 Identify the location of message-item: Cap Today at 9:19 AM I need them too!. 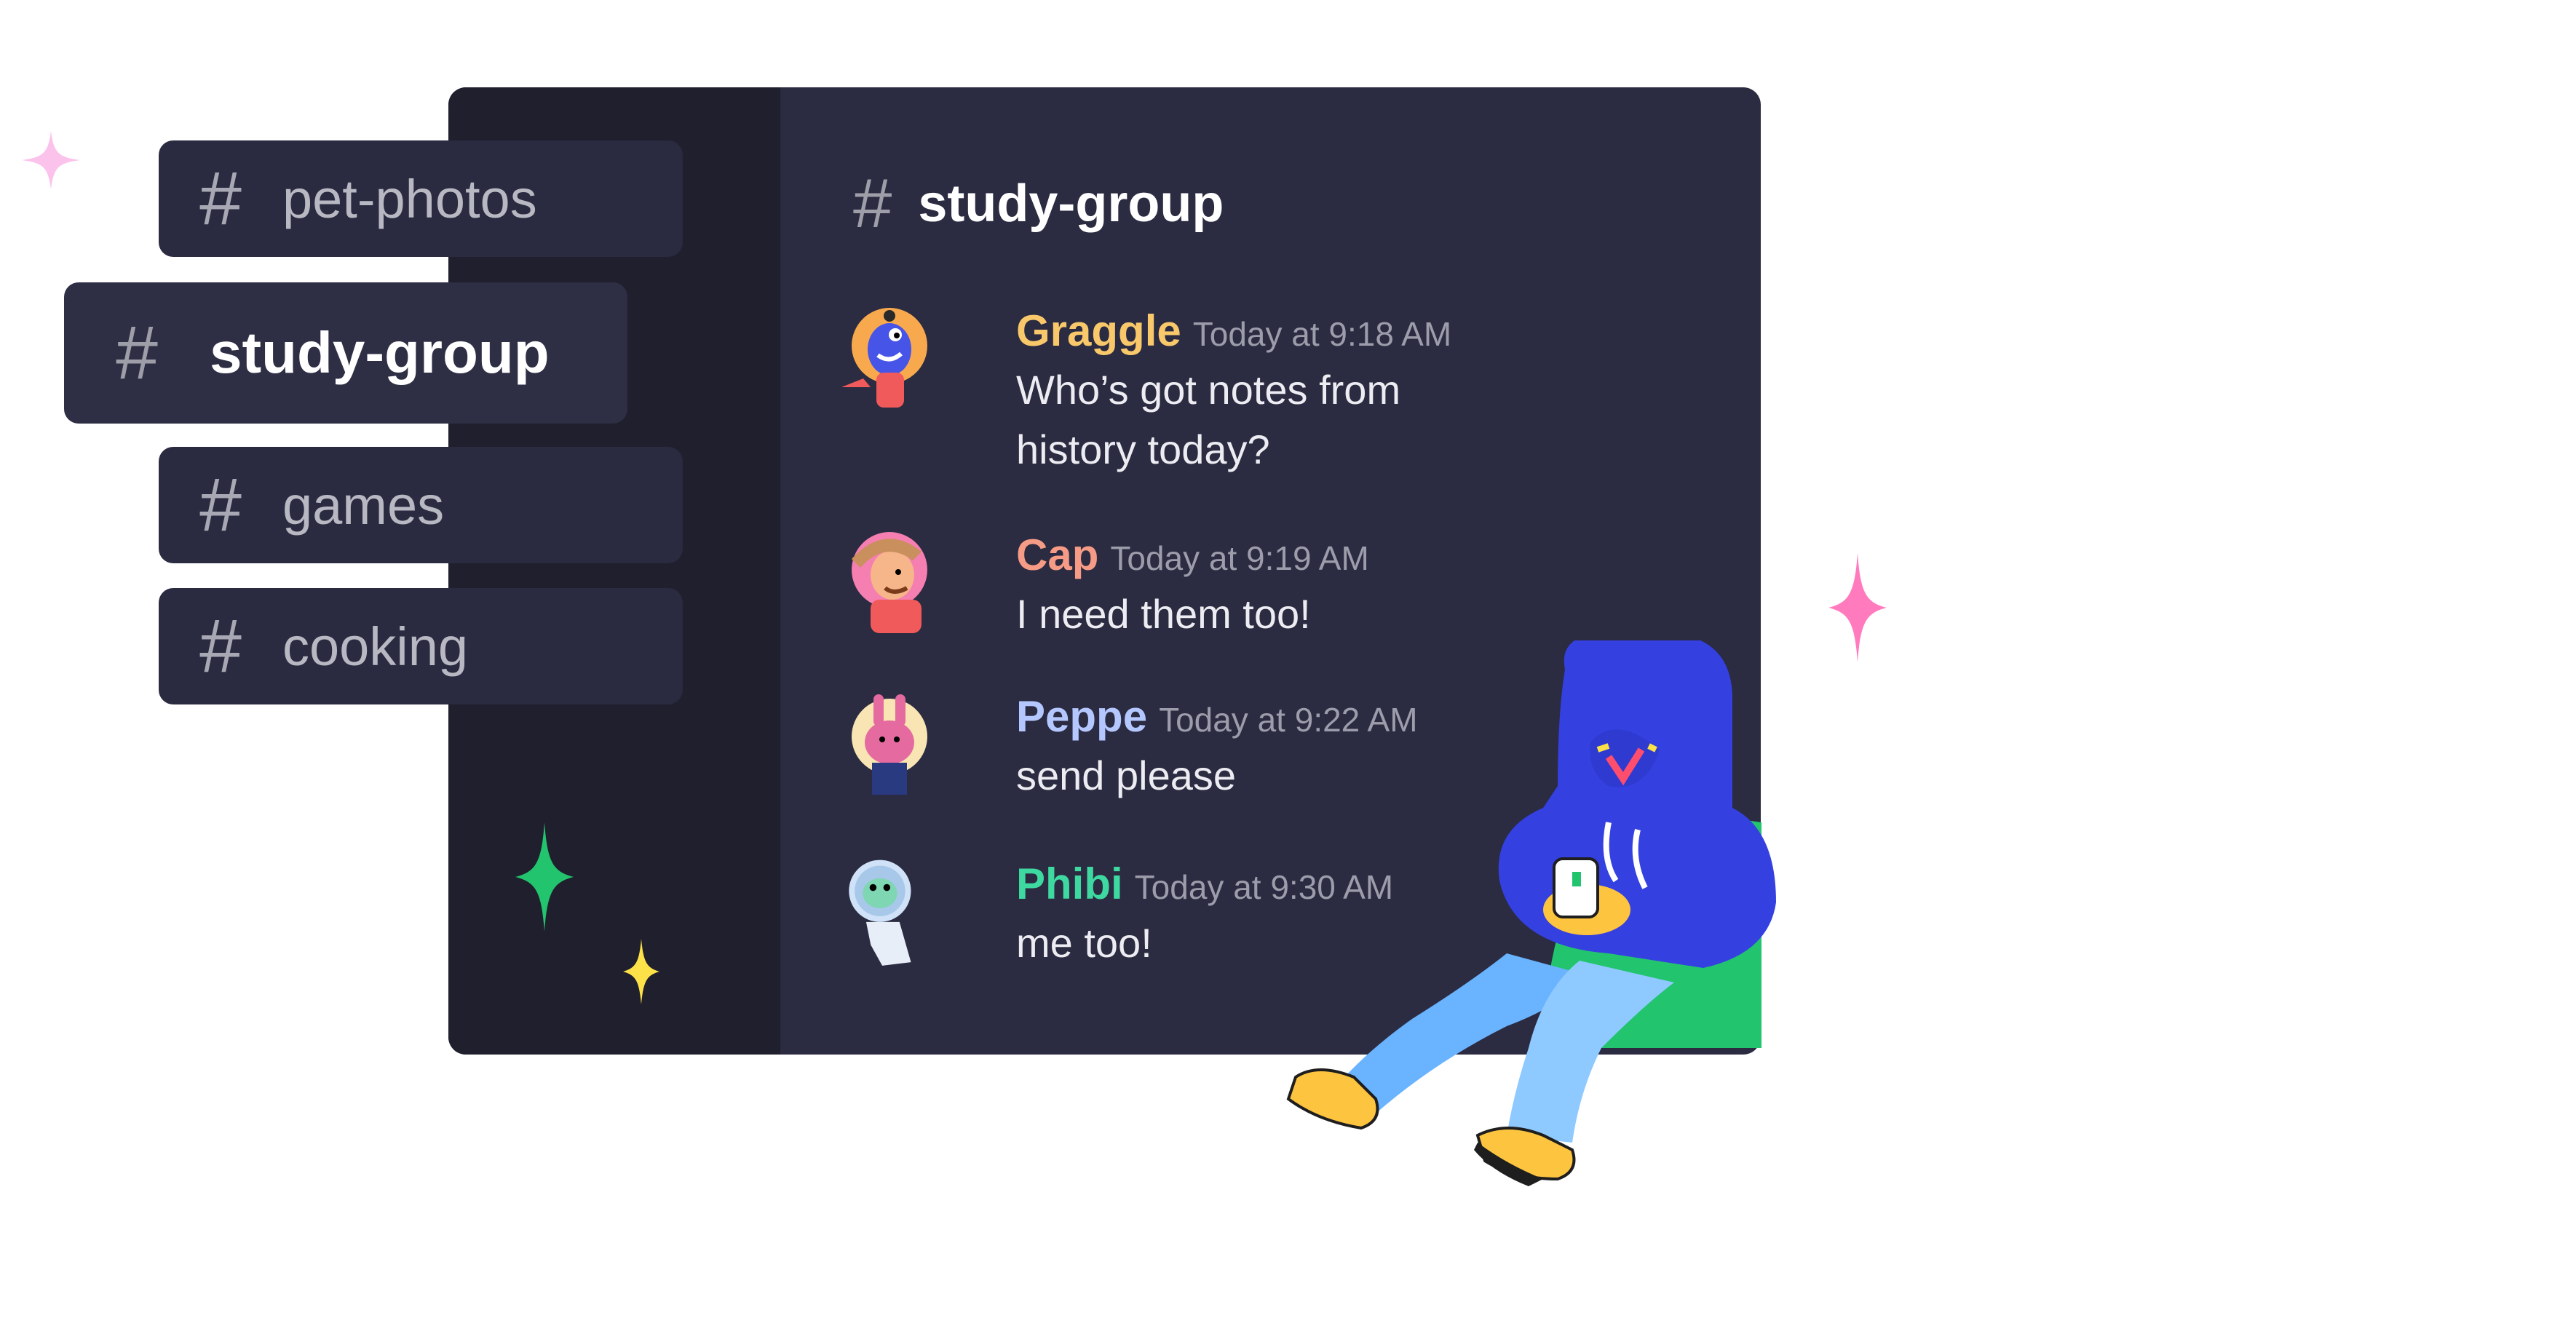
(1205, 588).